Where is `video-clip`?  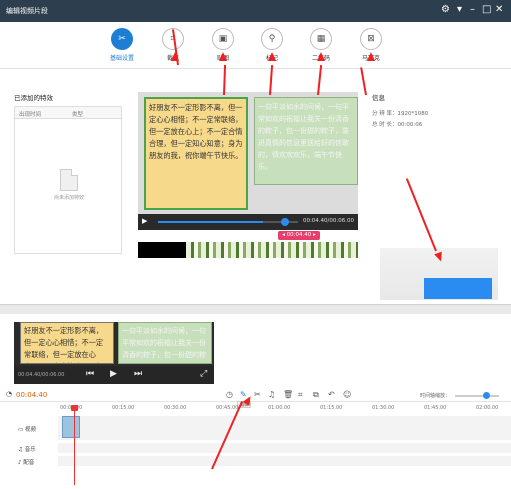
video-clip is located at coordinates (71, 427).